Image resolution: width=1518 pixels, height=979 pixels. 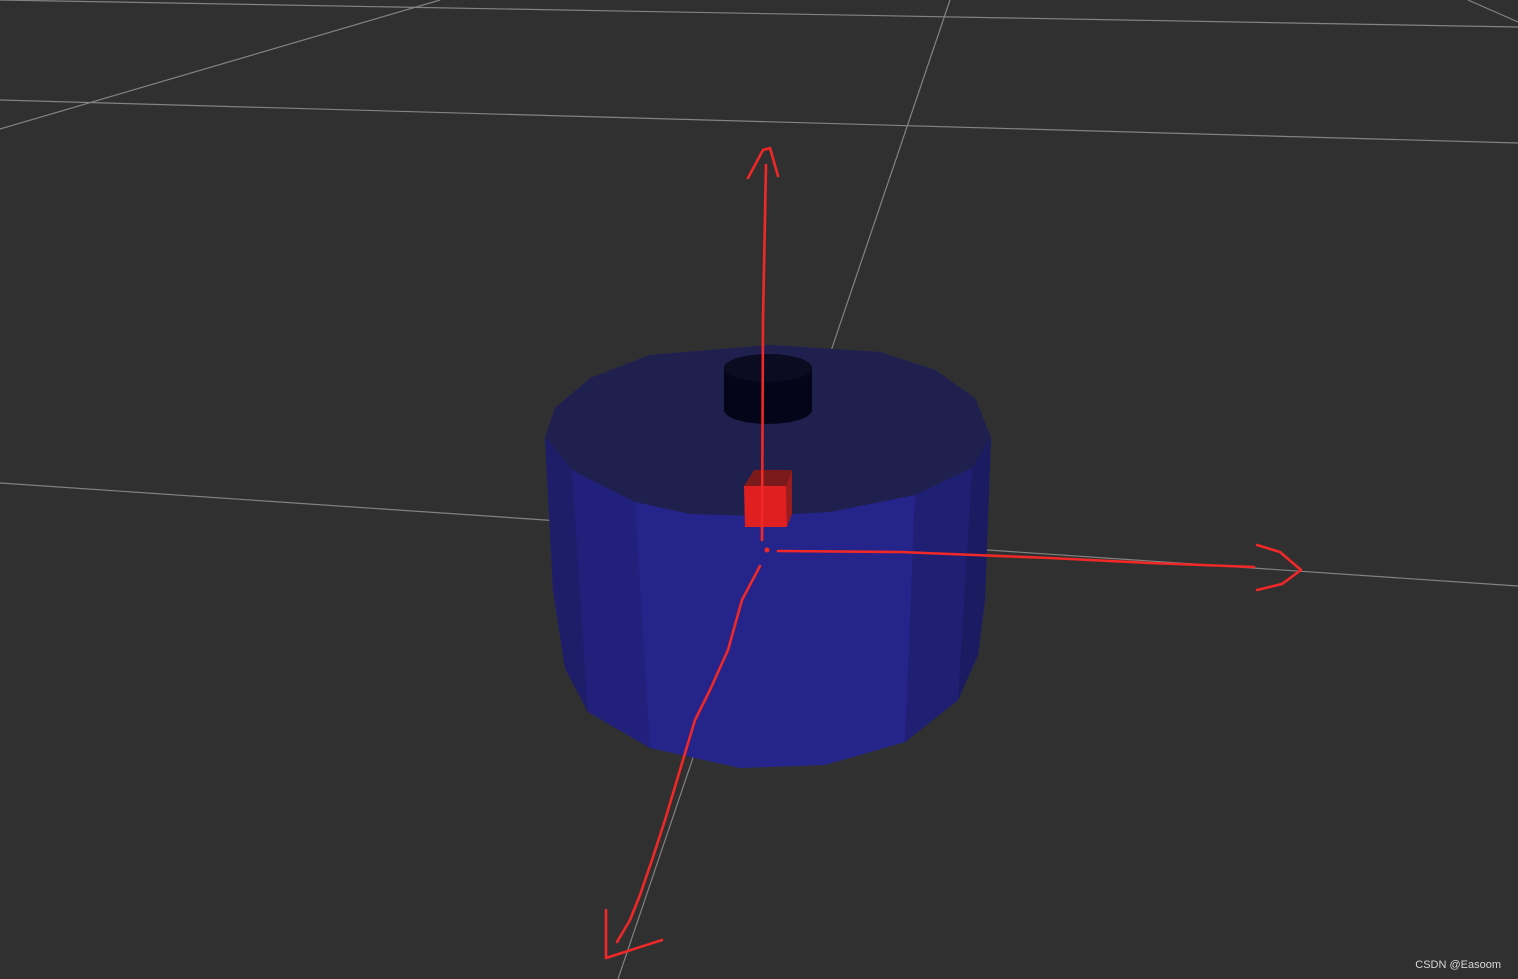 What do you see at coordinates (763, 163) in the screenshot?
I see `up-arrow-head` at bounding box center [763, 163].